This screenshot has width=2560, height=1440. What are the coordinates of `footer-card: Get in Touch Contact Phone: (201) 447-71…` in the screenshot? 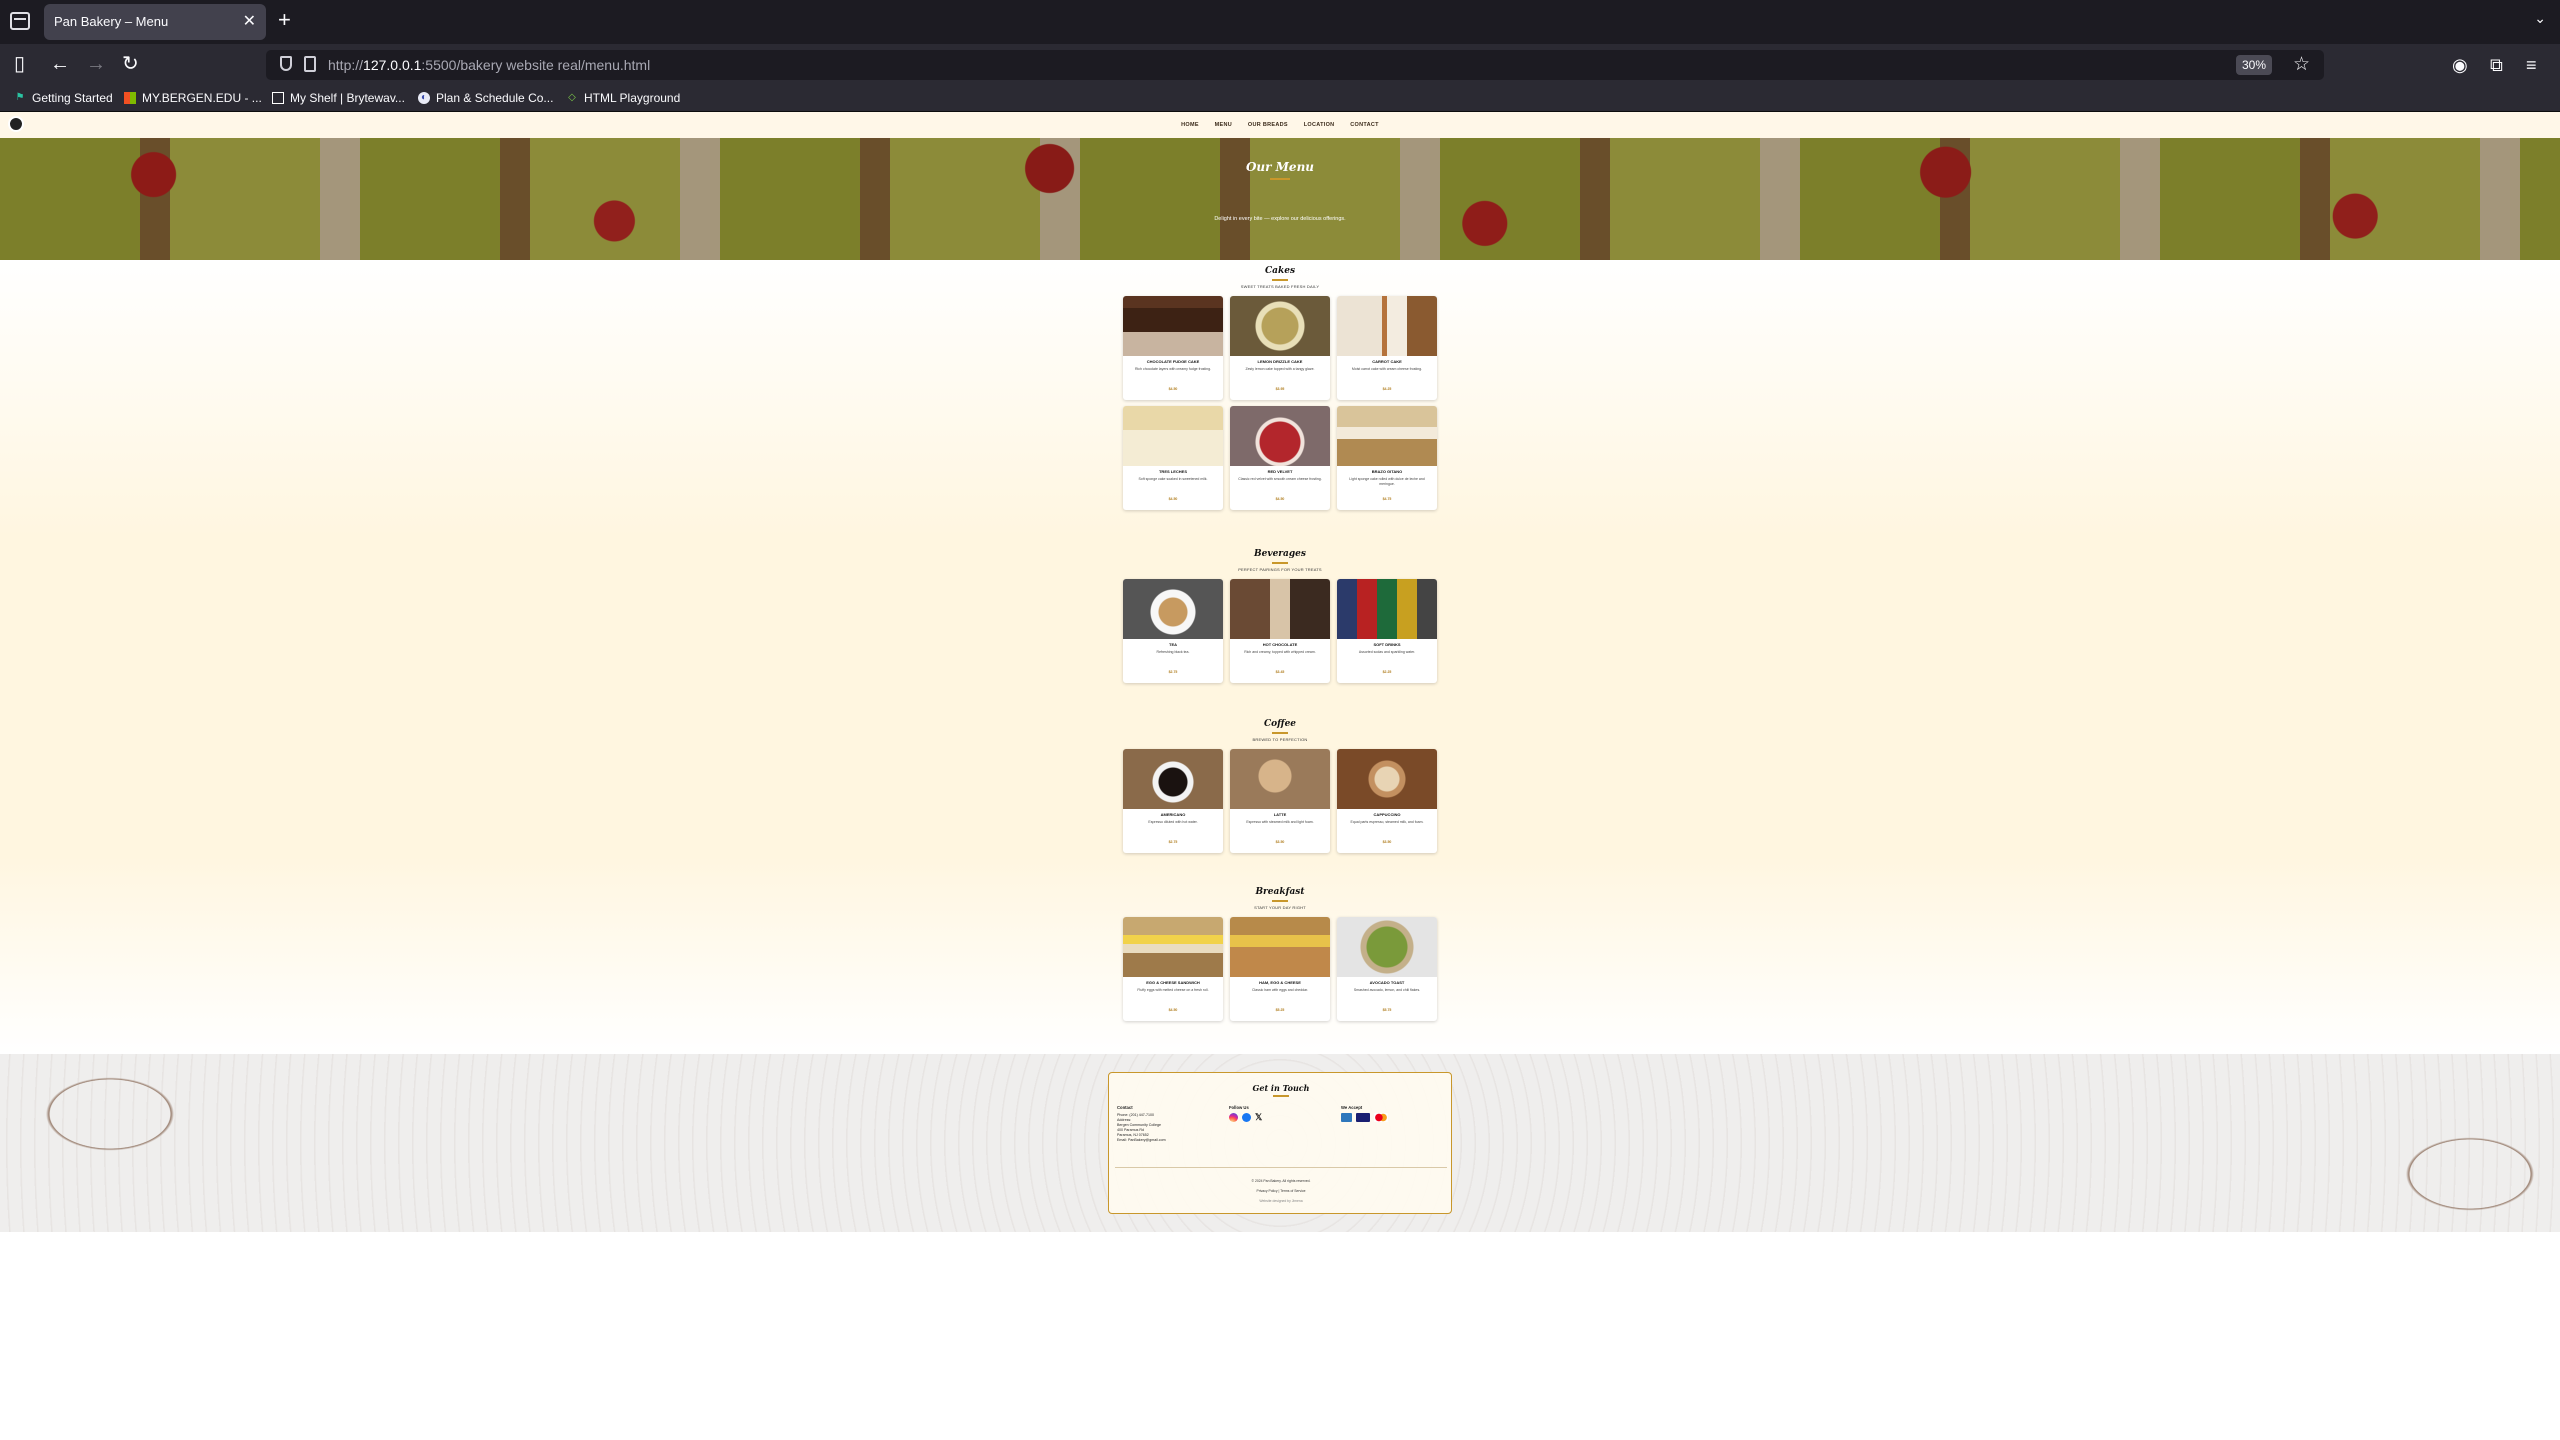 It's located at (1280, 1143).